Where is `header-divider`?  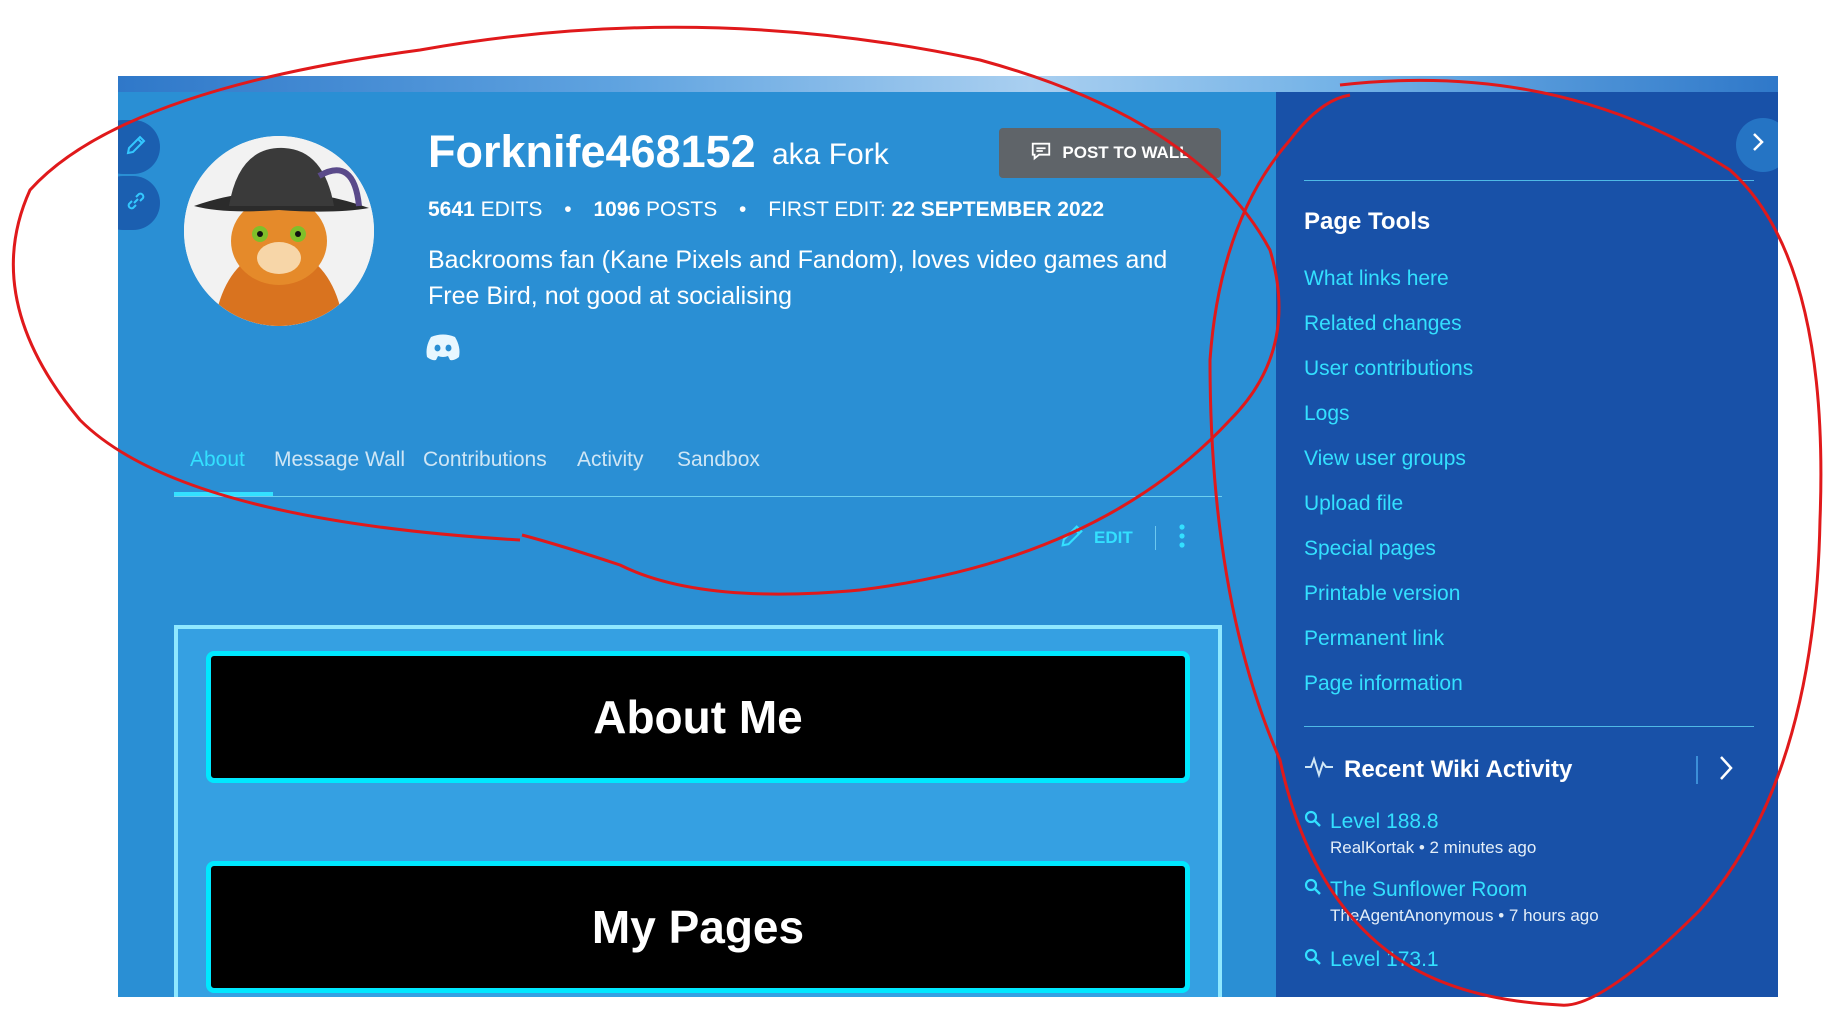
header-divider is located at coordinates (1697, 770).